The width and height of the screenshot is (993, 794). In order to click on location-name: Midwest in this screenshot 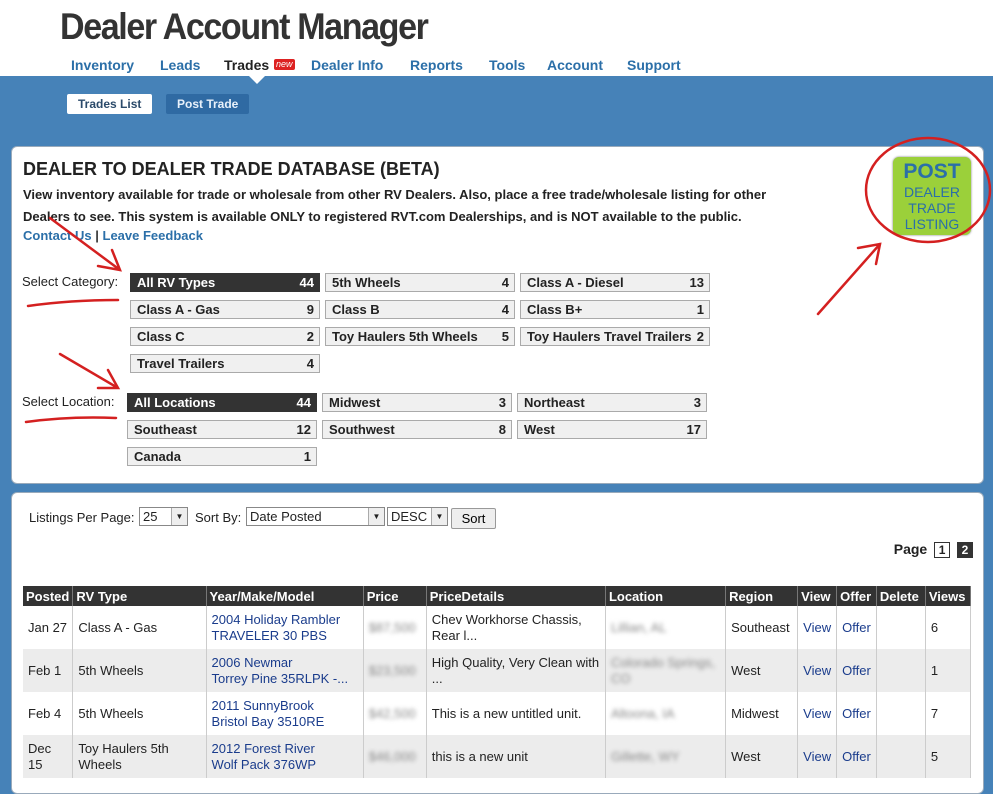, I will do `click(355, 402)`.